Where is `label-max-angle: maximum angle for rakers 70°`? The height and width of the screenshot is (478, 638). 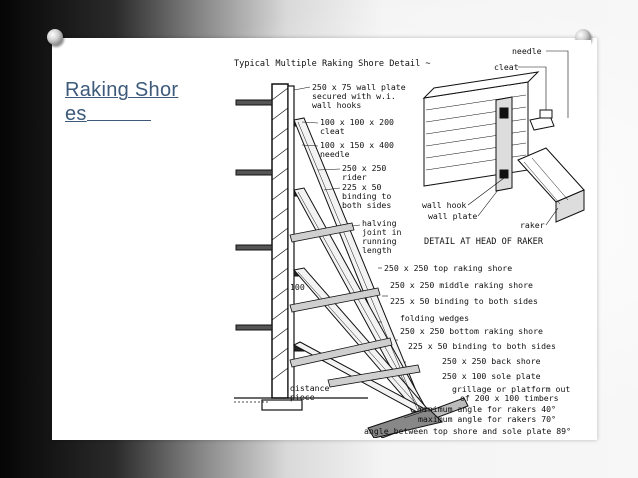 label-max-angle: maximum angle for rakers 70° is located at coordinates (487, 419).